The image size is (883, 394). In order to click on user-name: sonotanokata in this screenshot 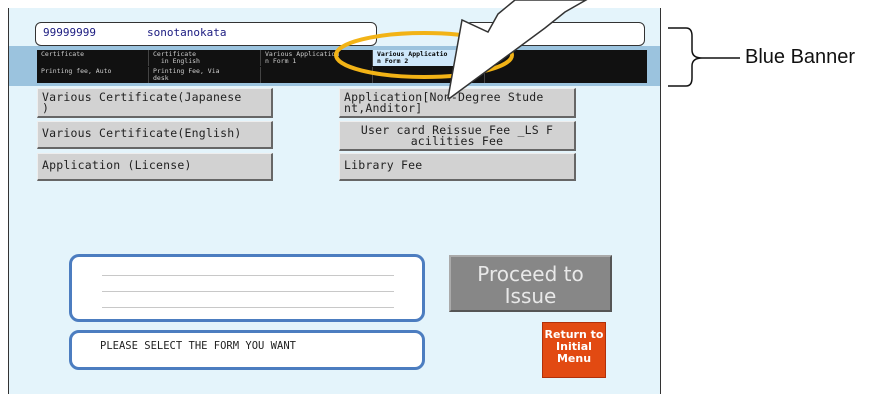, I will do `click(187, 32)`.